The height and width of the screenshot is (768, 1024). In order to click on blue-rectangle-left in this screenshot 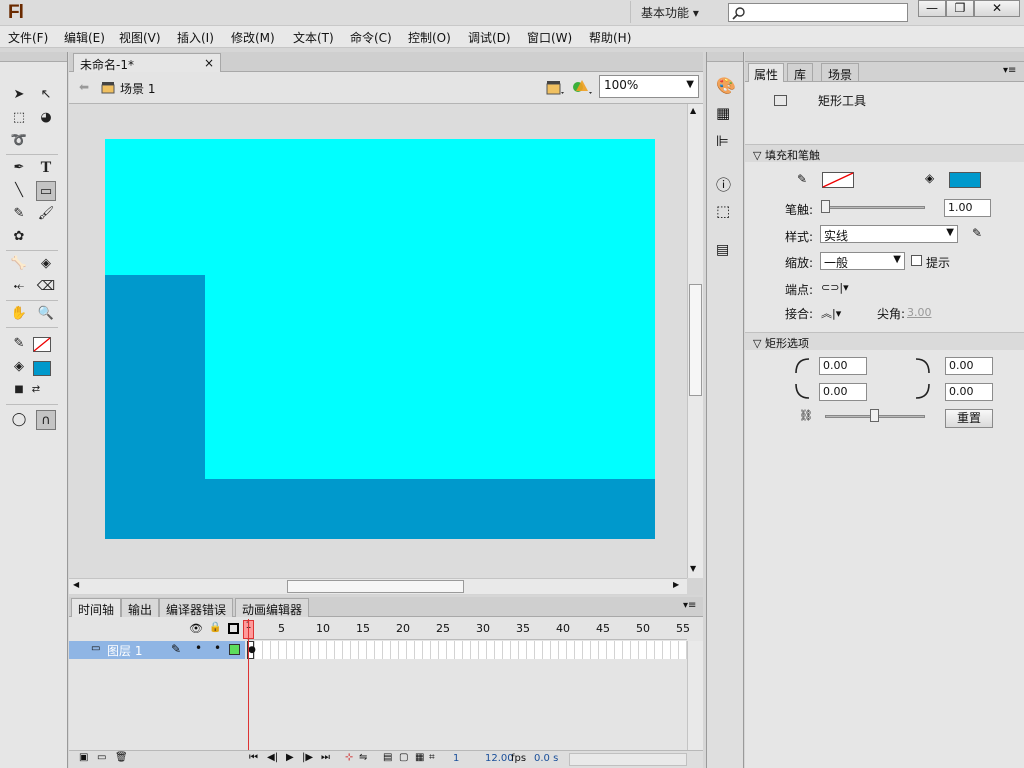, I will do `click(155, 407)`.